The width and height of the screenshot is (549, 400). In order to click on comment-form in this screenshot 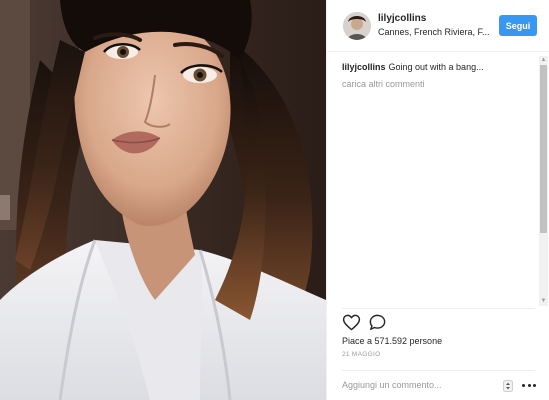, I will do `click(439, 385)`.